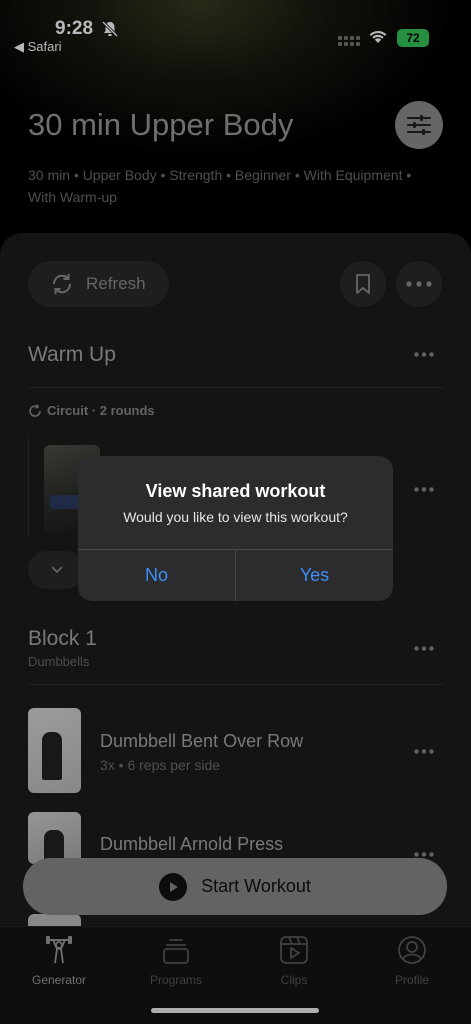  What do you see at coordinates (35, 410) in the screenshot?
I see `circuit-loop-icon` at bounding box center [35, 410].